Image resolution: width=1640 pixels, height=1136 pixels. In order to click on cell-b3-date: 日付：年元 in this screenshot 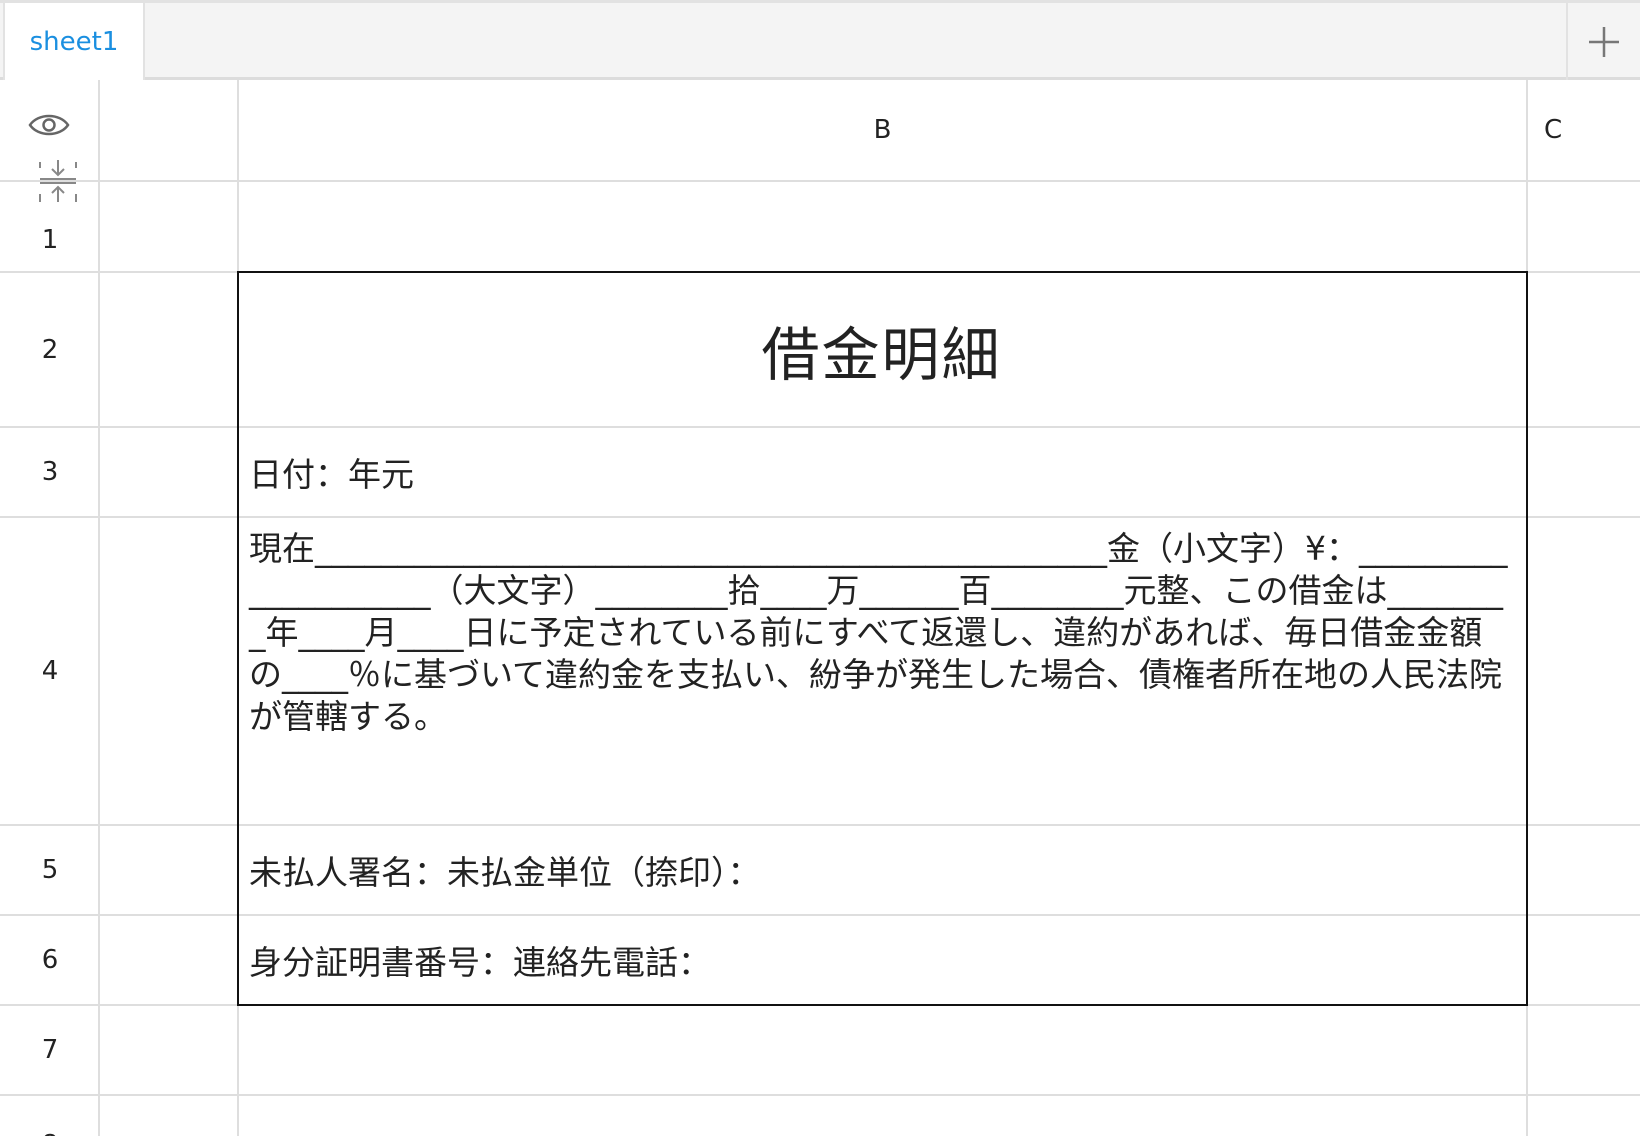, I will do `click(881, 472)`.